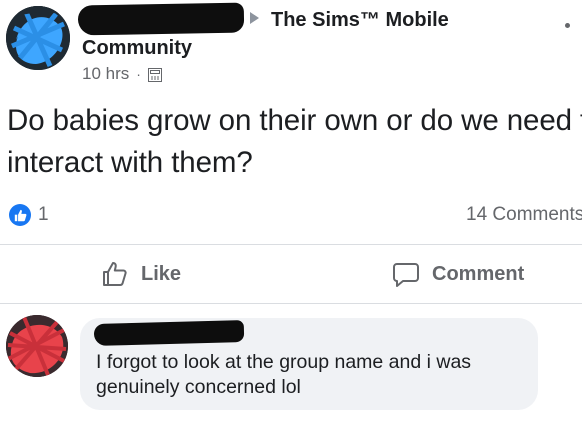 The height and width of the screenshot is (429, 582). I want to click on group-icon, so click(154, 74).